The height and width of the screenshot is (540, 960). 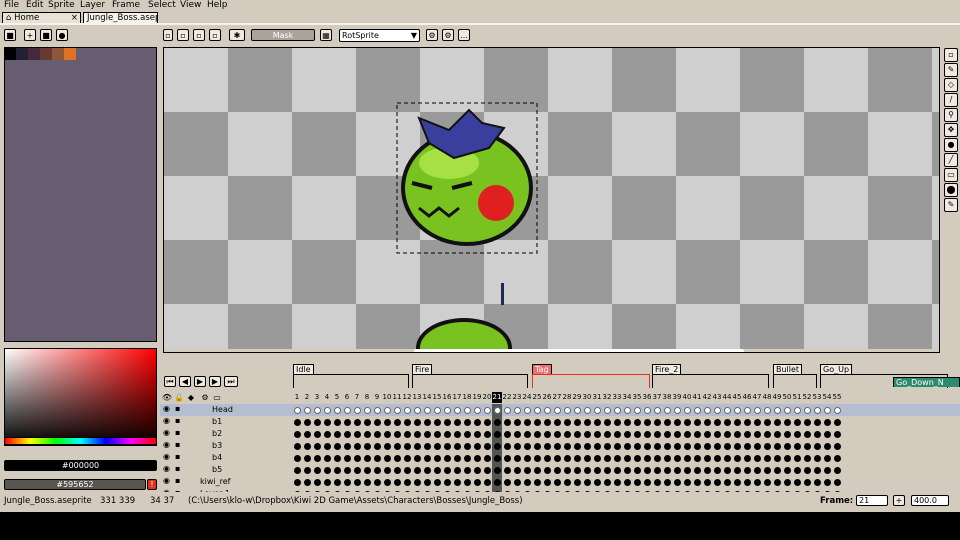 What do you see at coordinates (427, 397) in the screenshot?
I see `frame-number: 14` at bounding box center [427, 397].